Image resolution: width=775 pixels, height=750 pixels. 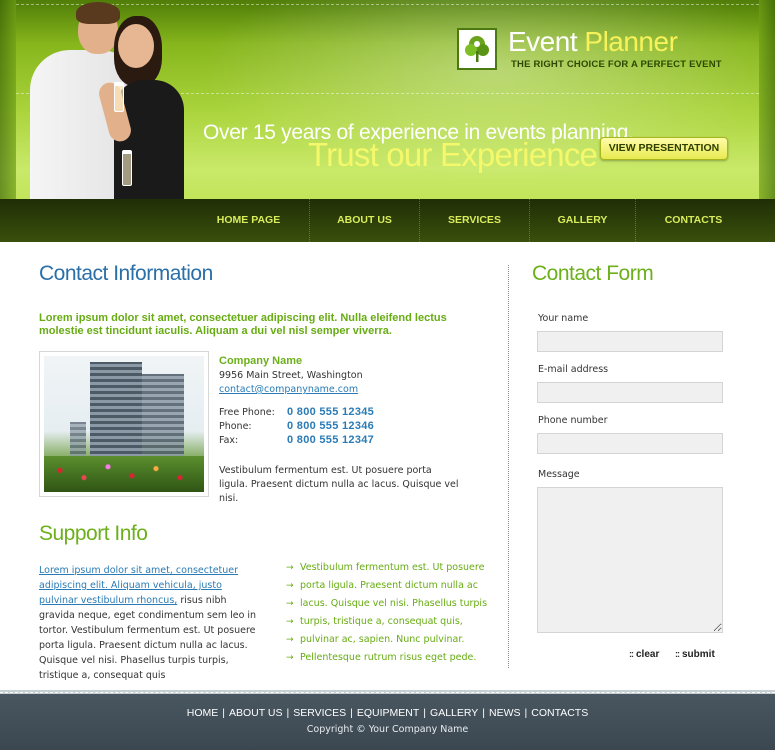 I want to click on phone-row-free: Free Phone: 0 800 555 12345, so click(x=296, y=412).